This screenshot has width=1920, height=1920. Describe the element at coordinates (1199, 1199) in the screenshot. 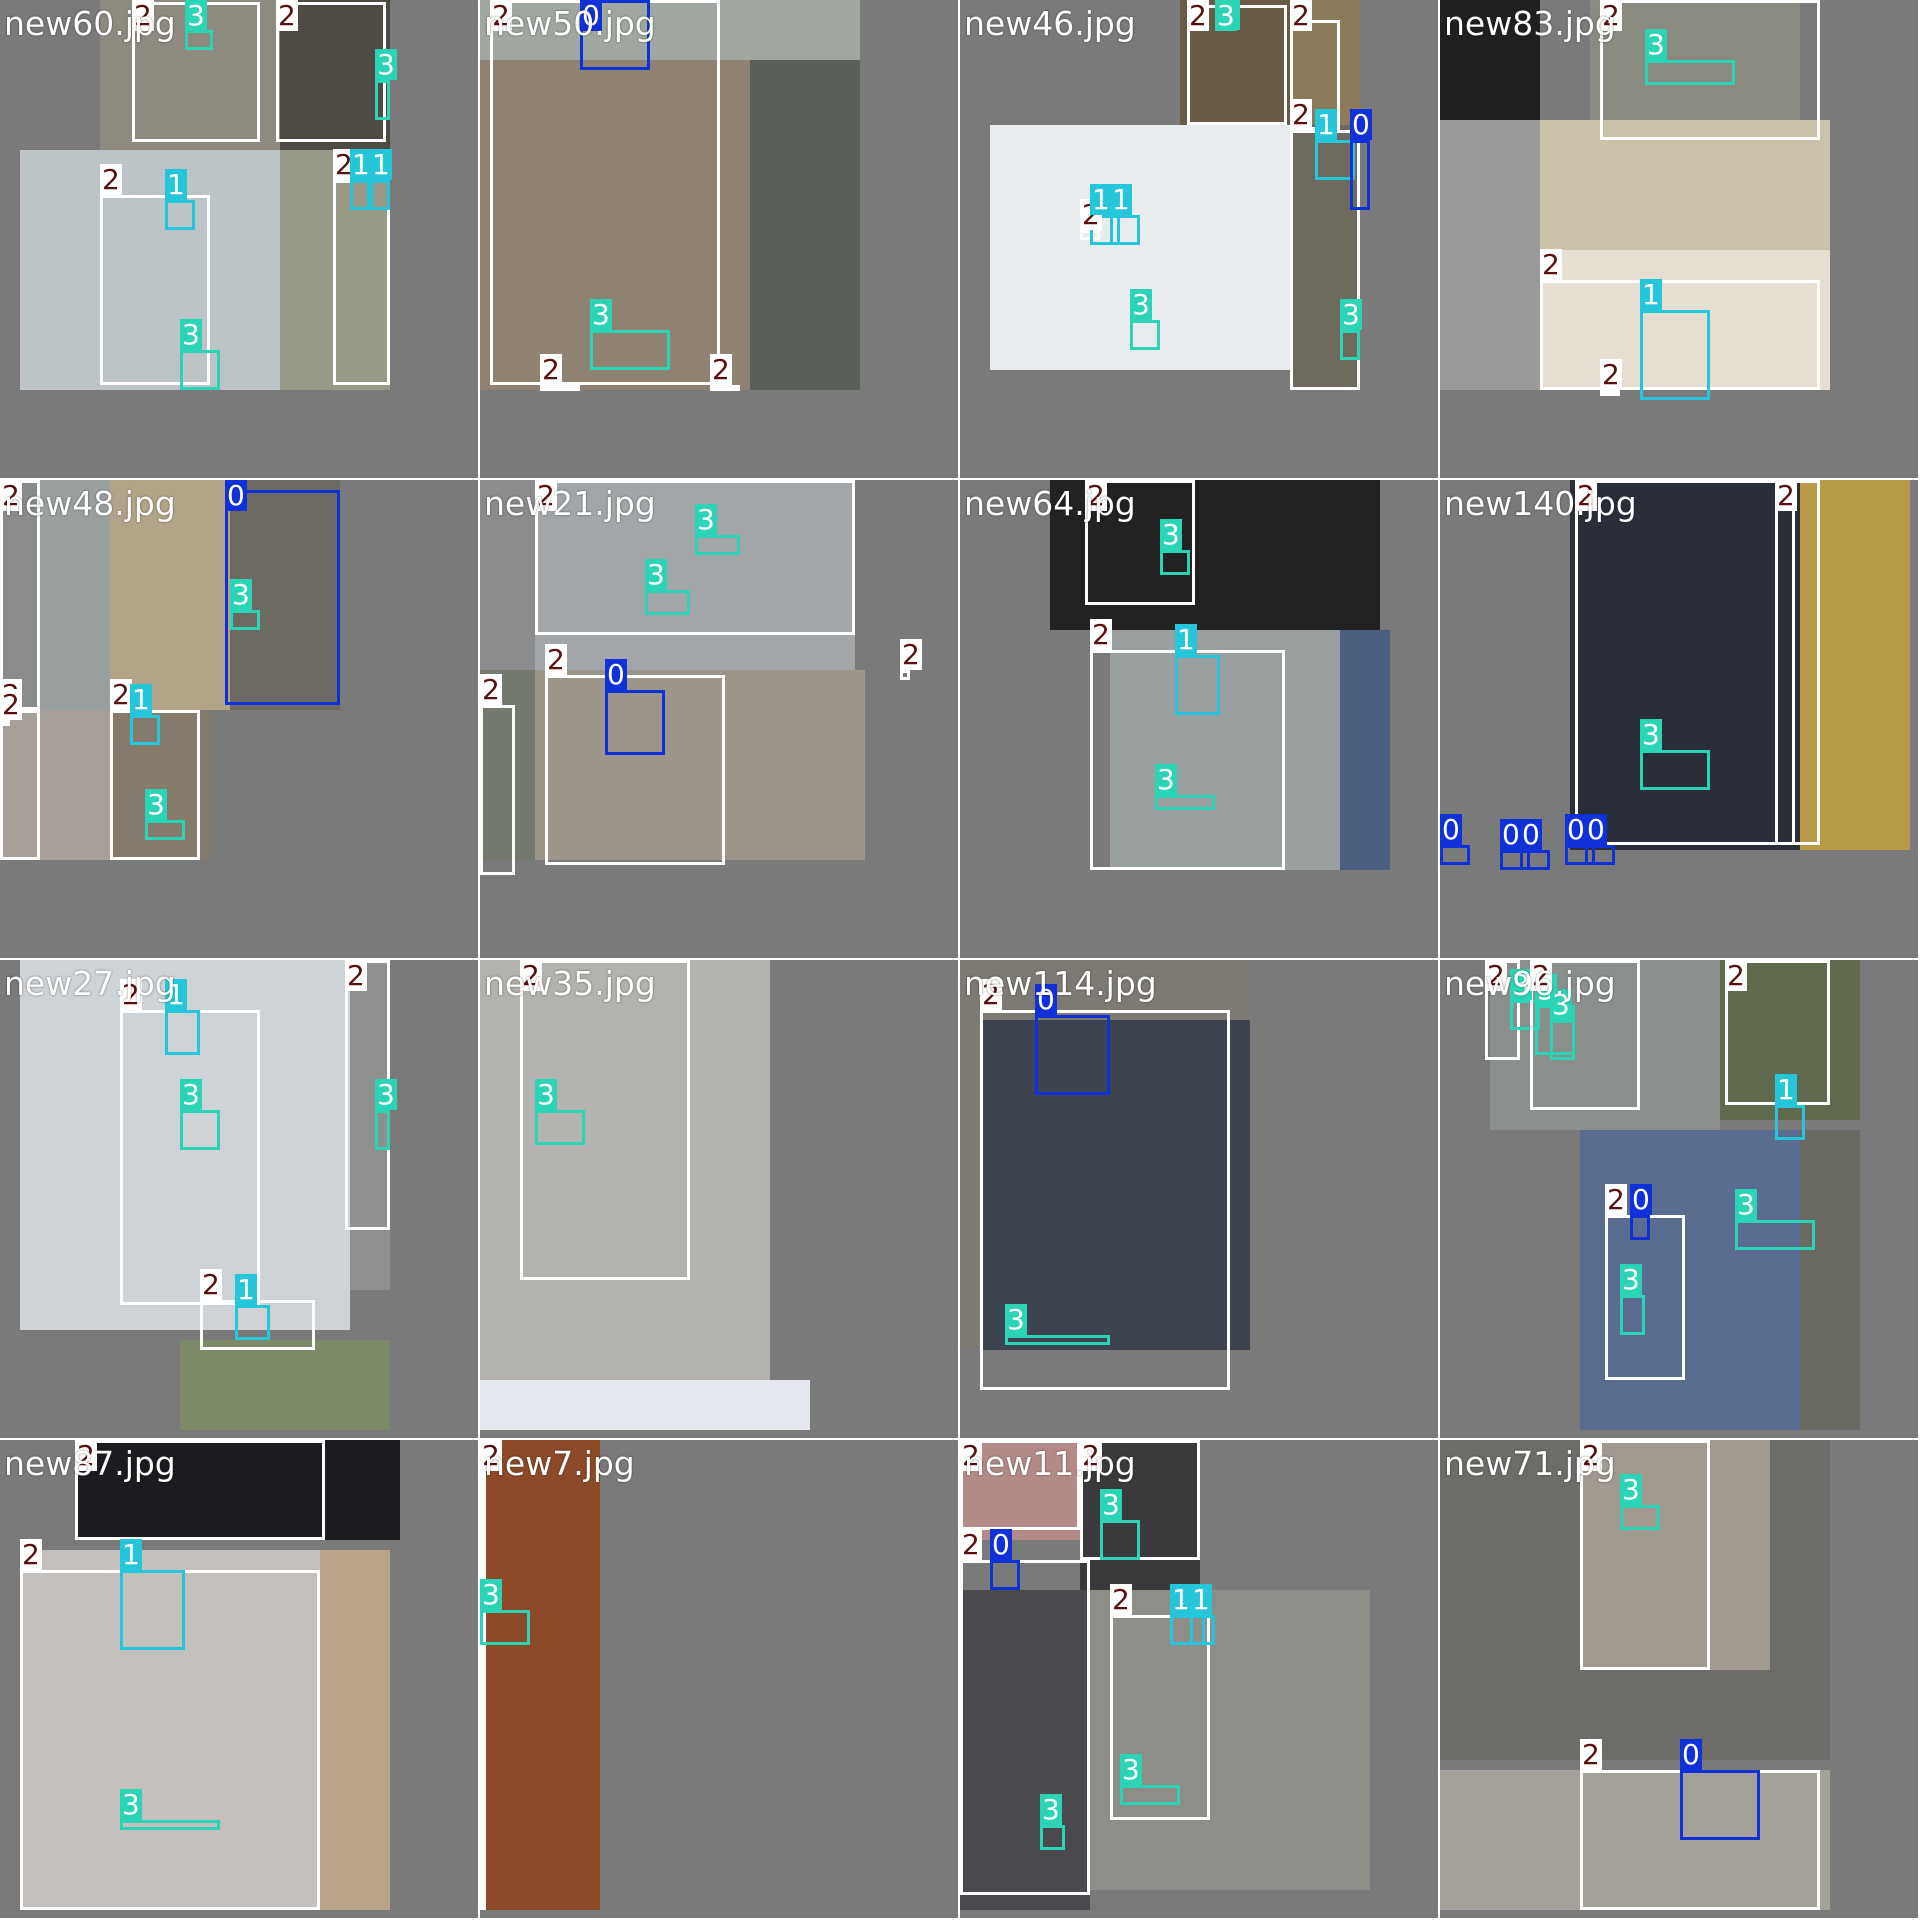

I see `mosaic-tile: new114.jpg 2 0 3` at that location.